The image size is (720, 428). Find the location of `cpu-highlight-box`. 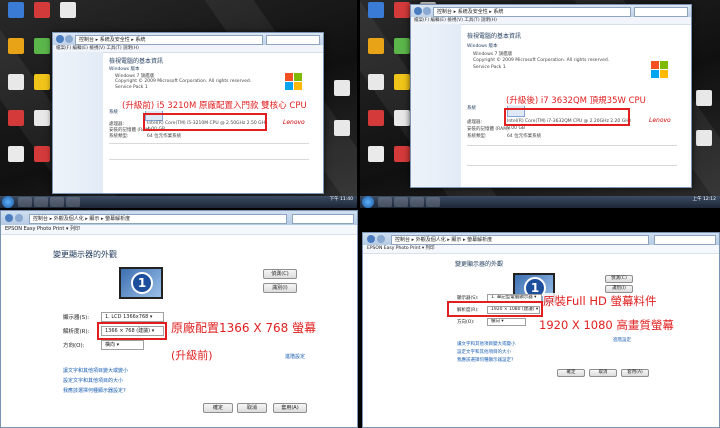

cpu-highlight-box is located at coordinates (567, 117).